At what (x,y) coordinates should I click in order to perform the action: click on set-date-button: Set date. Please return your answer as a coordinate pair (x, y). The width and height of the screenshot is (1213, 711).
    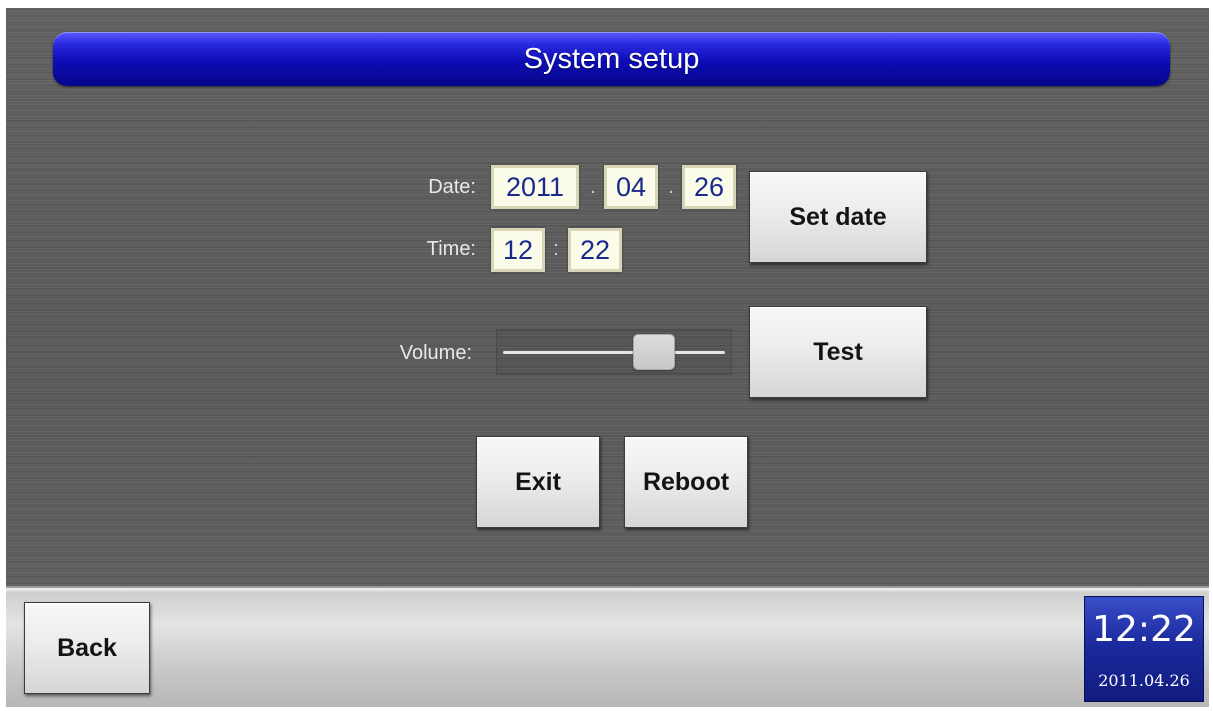
    Looking at the image, I should click on (838, 217).